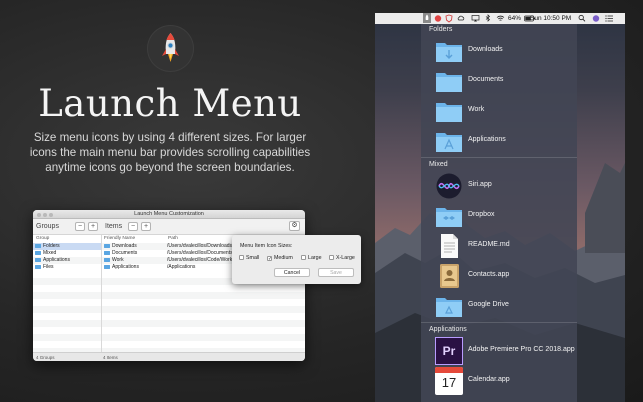 The height and width of the screenshot is (402, 643). Describe the element at coordinates (169, 227) in the screenshot. I see `window-toolbar: Groups − + Items − + ⚙` at that location.